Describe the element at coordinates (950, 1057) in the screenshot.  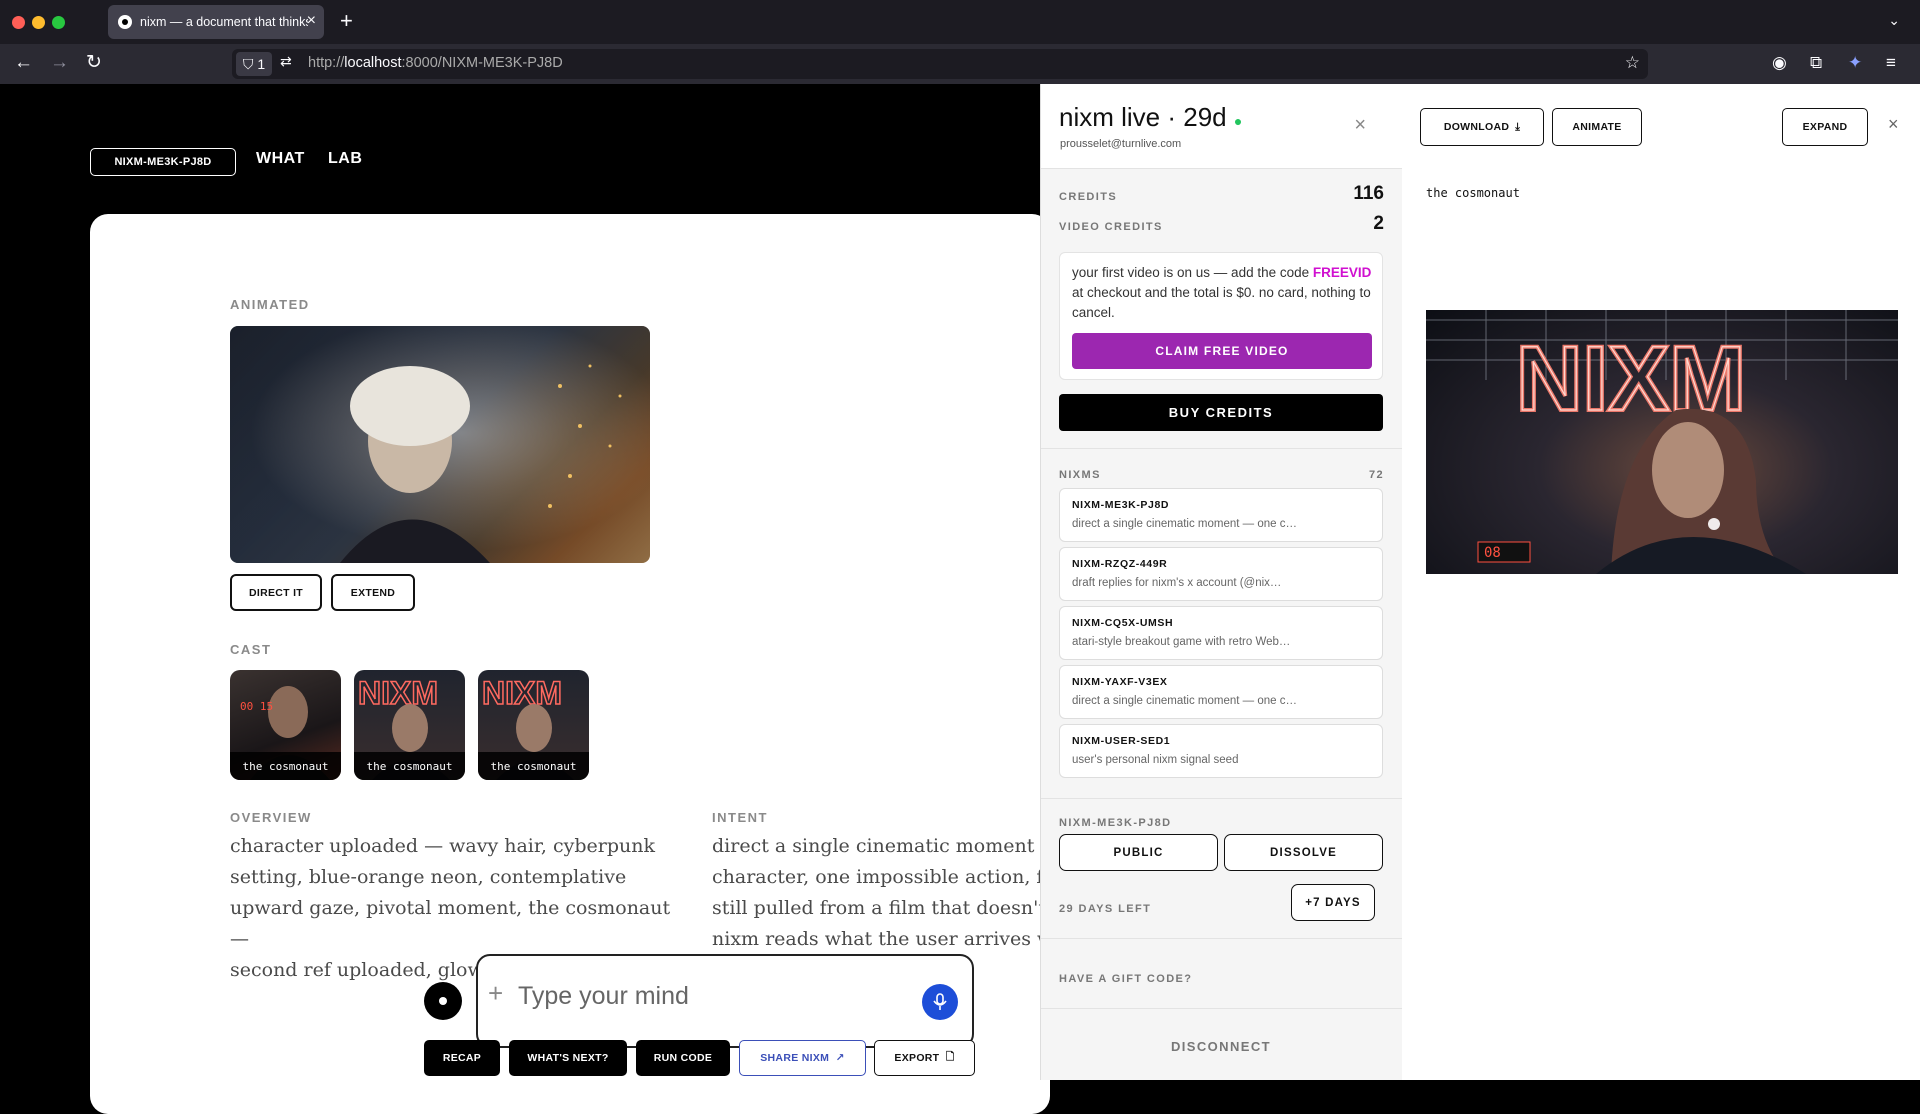
I see `document-icon: 🗋` at that location.